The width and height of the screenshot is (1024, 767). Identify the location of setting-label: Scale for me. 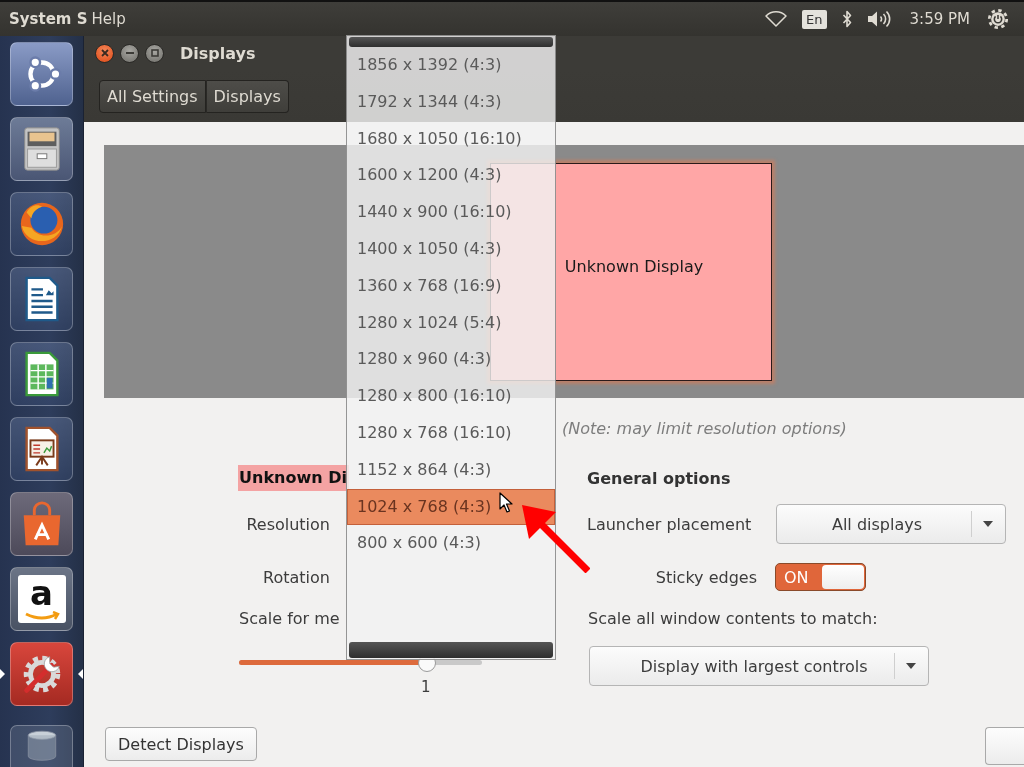
(289, 618).